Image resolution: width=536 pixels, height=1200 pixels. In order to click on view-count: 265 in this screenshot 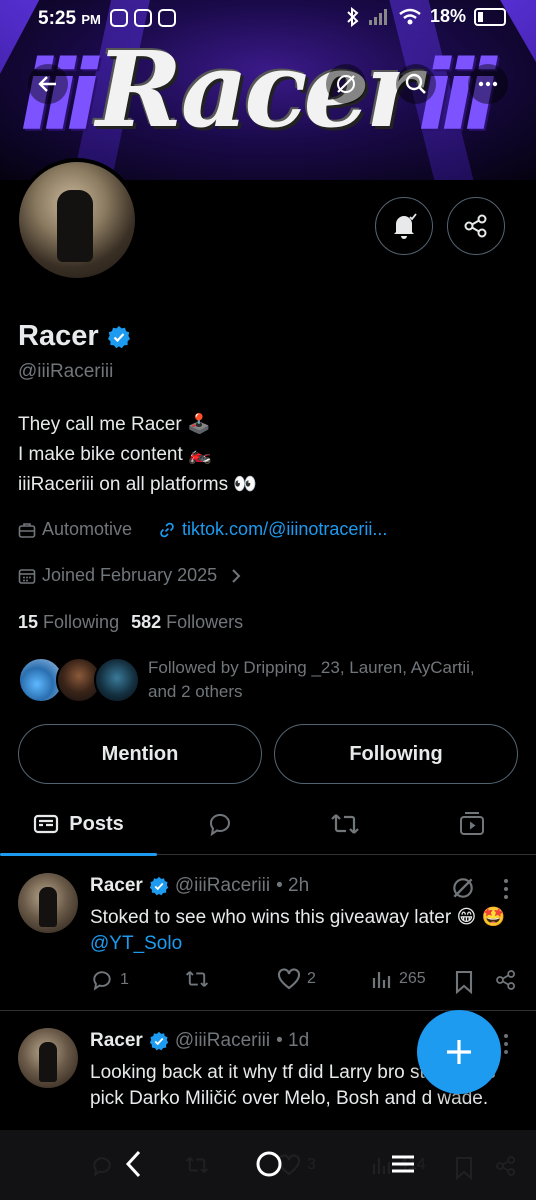, I will do `click(412, 978)`.